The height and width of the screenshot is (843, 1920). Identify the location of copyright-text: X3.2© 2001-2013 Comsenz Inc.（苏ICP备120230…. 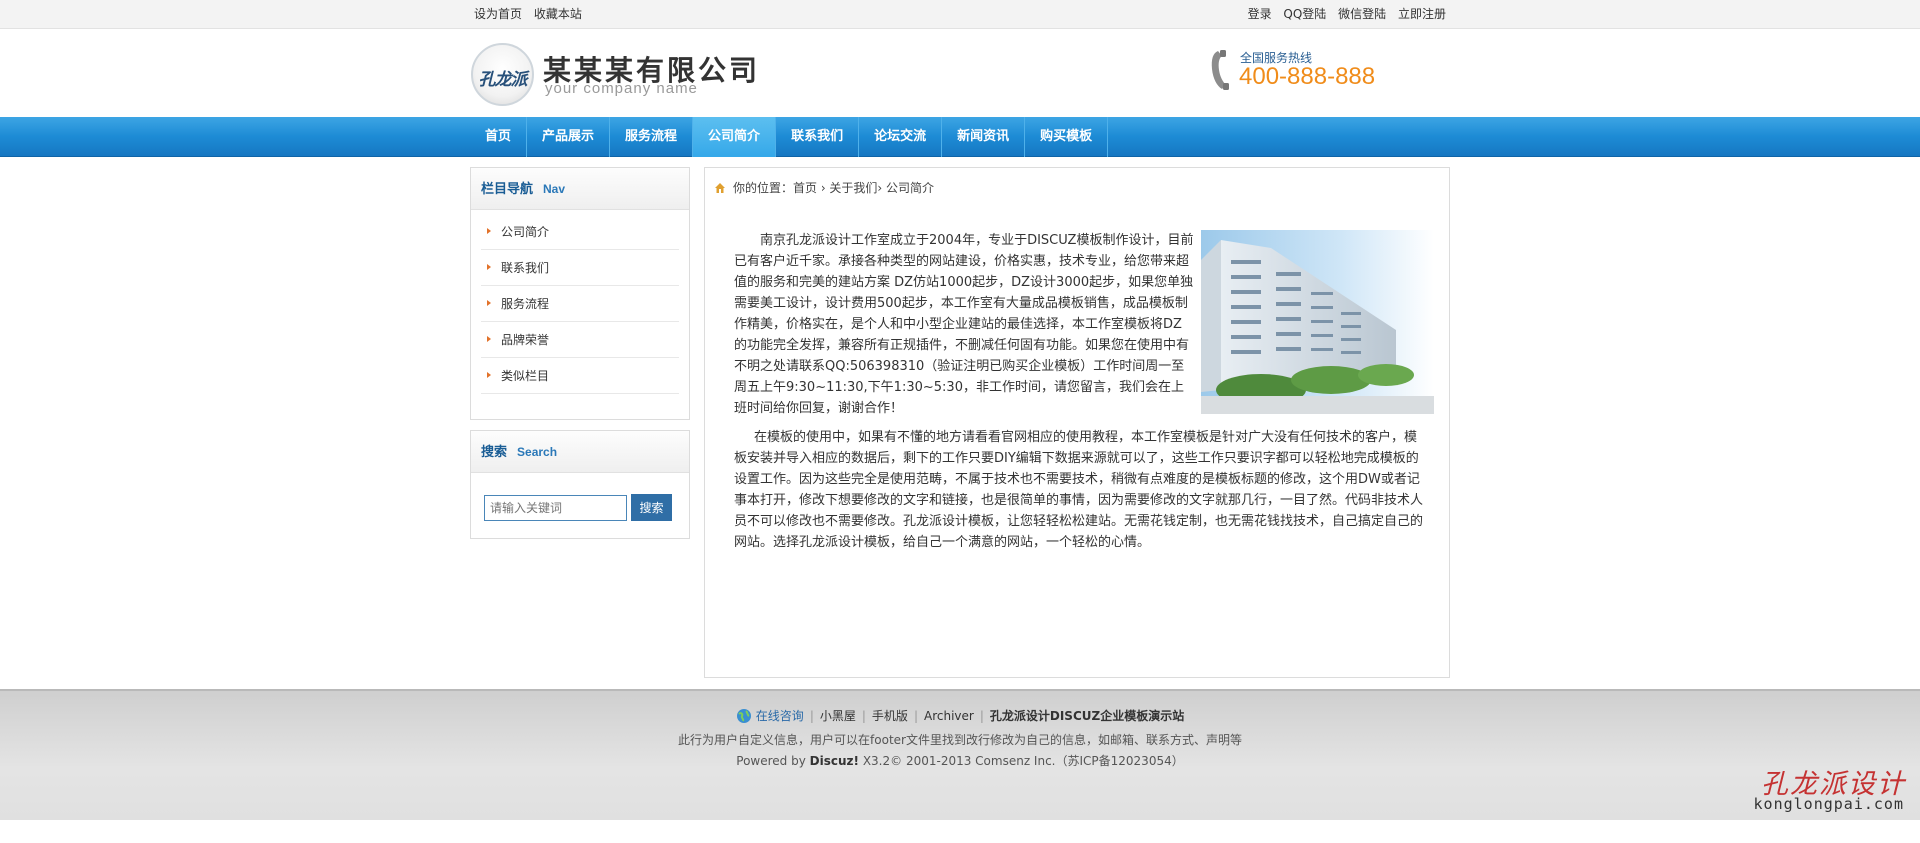
(1023, 761).